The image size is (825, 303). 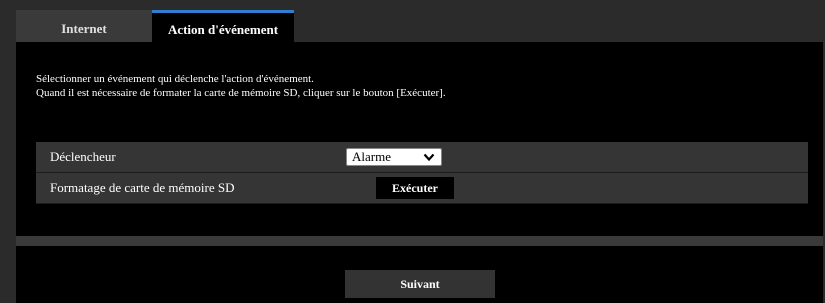 What do you see at coordinates (419, 241) in the screenshot?
I see `section-divider` at bounding box center [419, 241].